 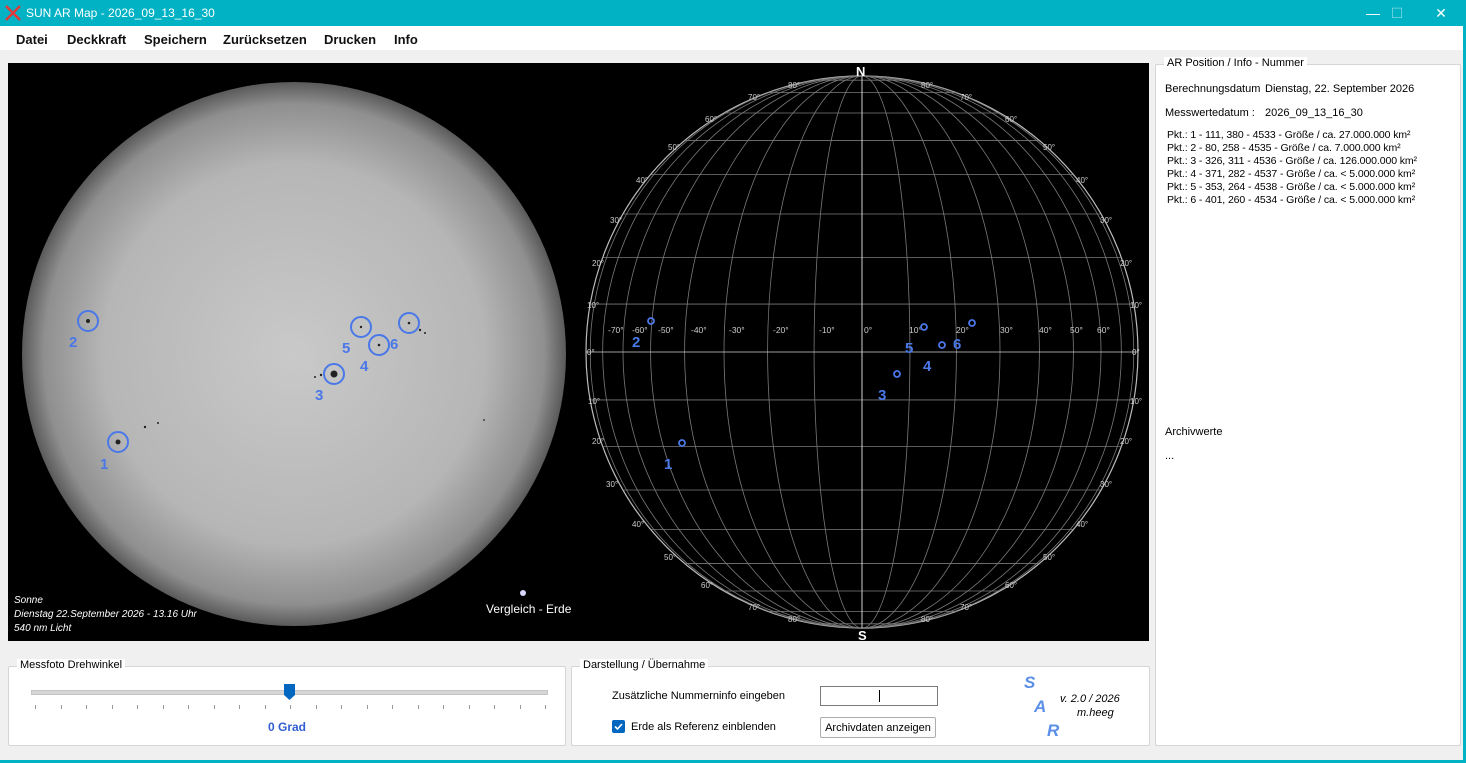 I want to click on lon-label: -10°, so click(x=827, y=330).